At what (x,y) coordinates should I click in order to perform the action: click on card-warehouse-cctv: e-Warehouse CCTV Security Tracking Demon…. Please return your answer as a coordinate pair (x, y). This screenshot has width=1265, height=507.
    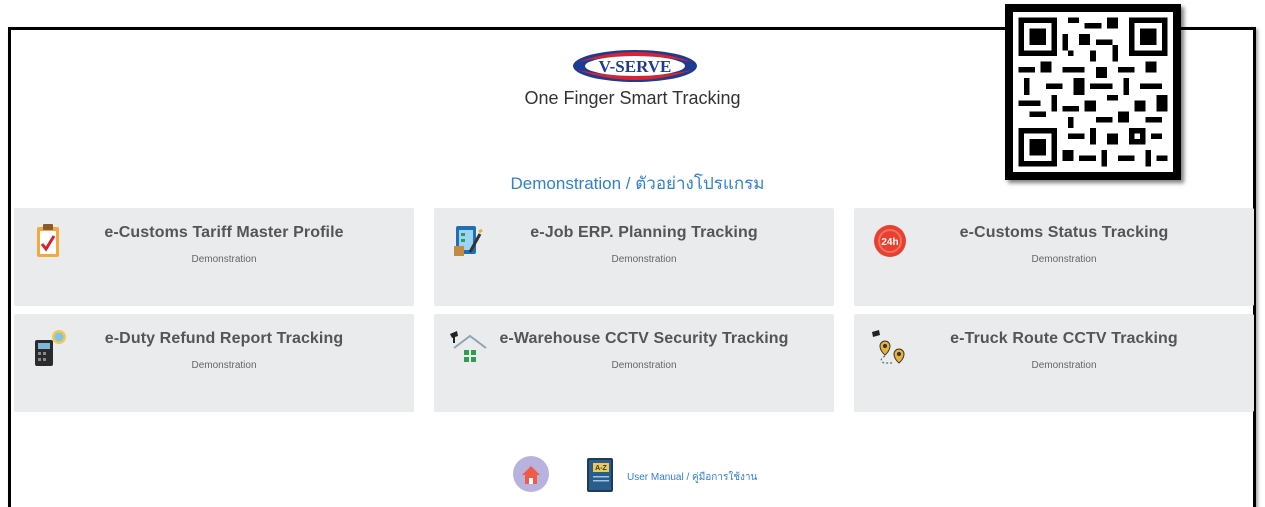
    Looking at the image, I should click on (634, 363).